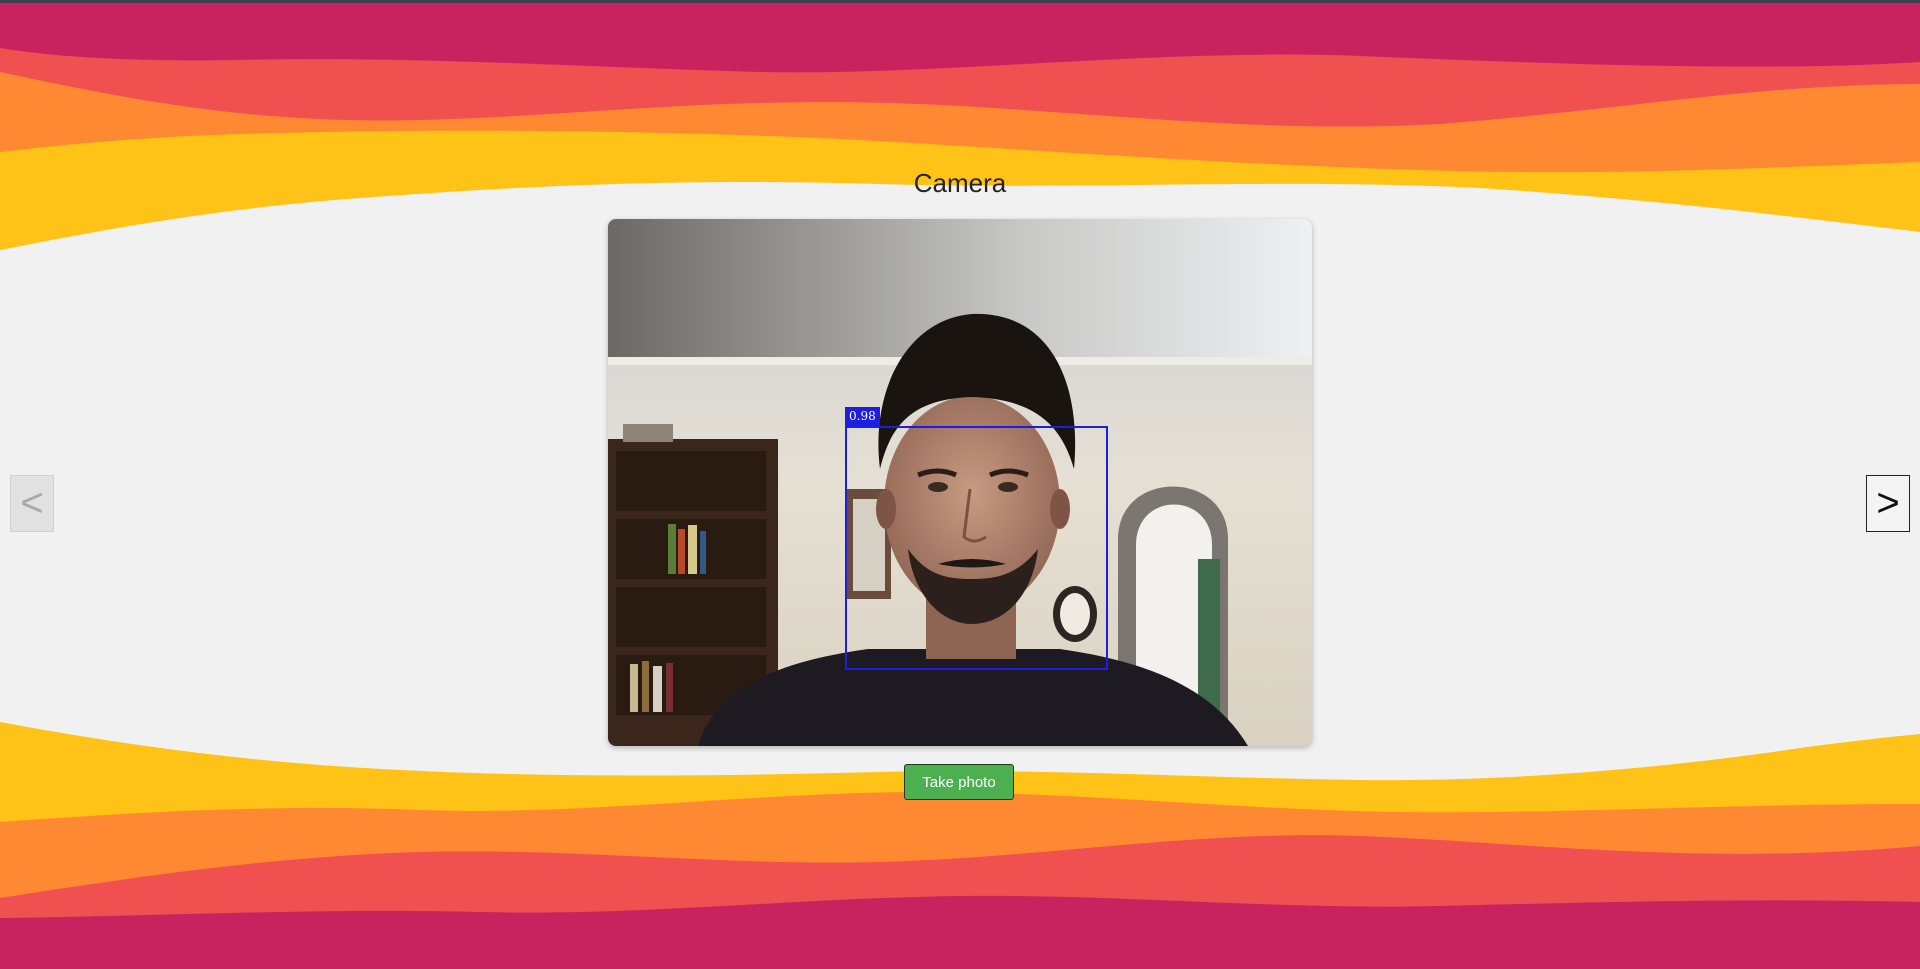 Image resolution: width=1920 pixels, height=969 pixels. What do you see at coordinates (960, 183) in the screenshot?
I see `page-title: Camera` at bounding box center [960, 183].